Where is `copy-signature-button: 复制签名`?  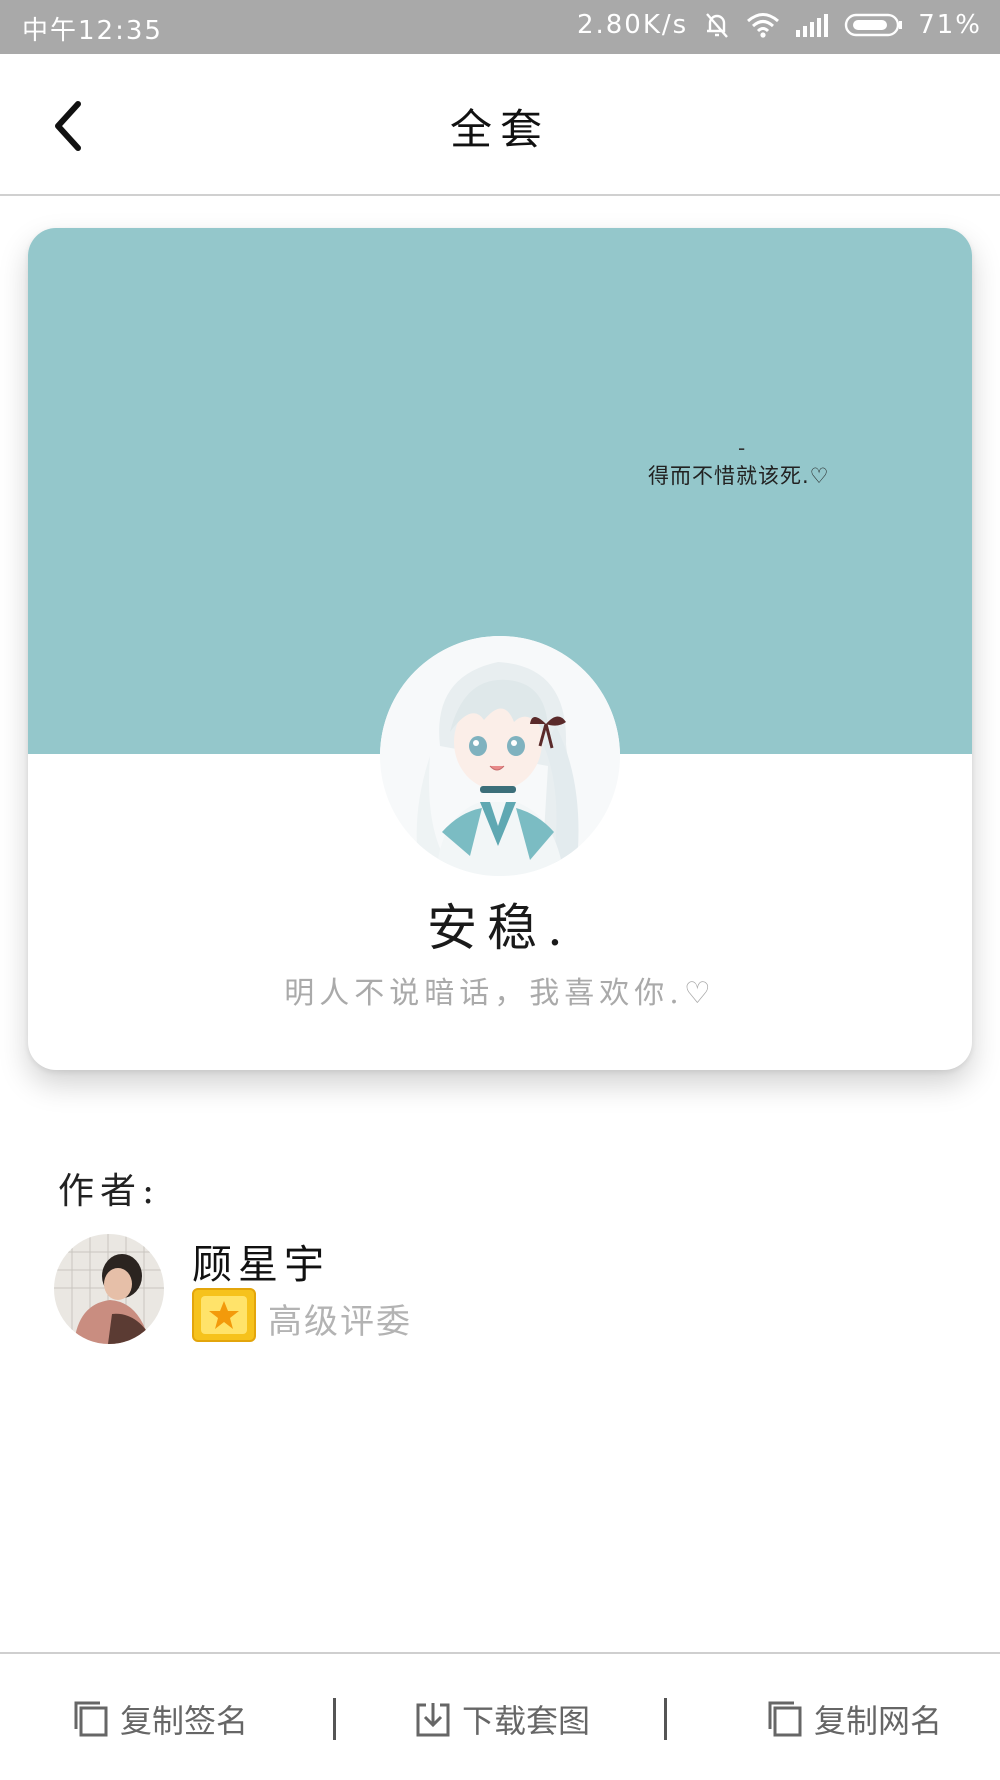 copy-signature-button: 复制签名 is located at coordinates (160, 1719).